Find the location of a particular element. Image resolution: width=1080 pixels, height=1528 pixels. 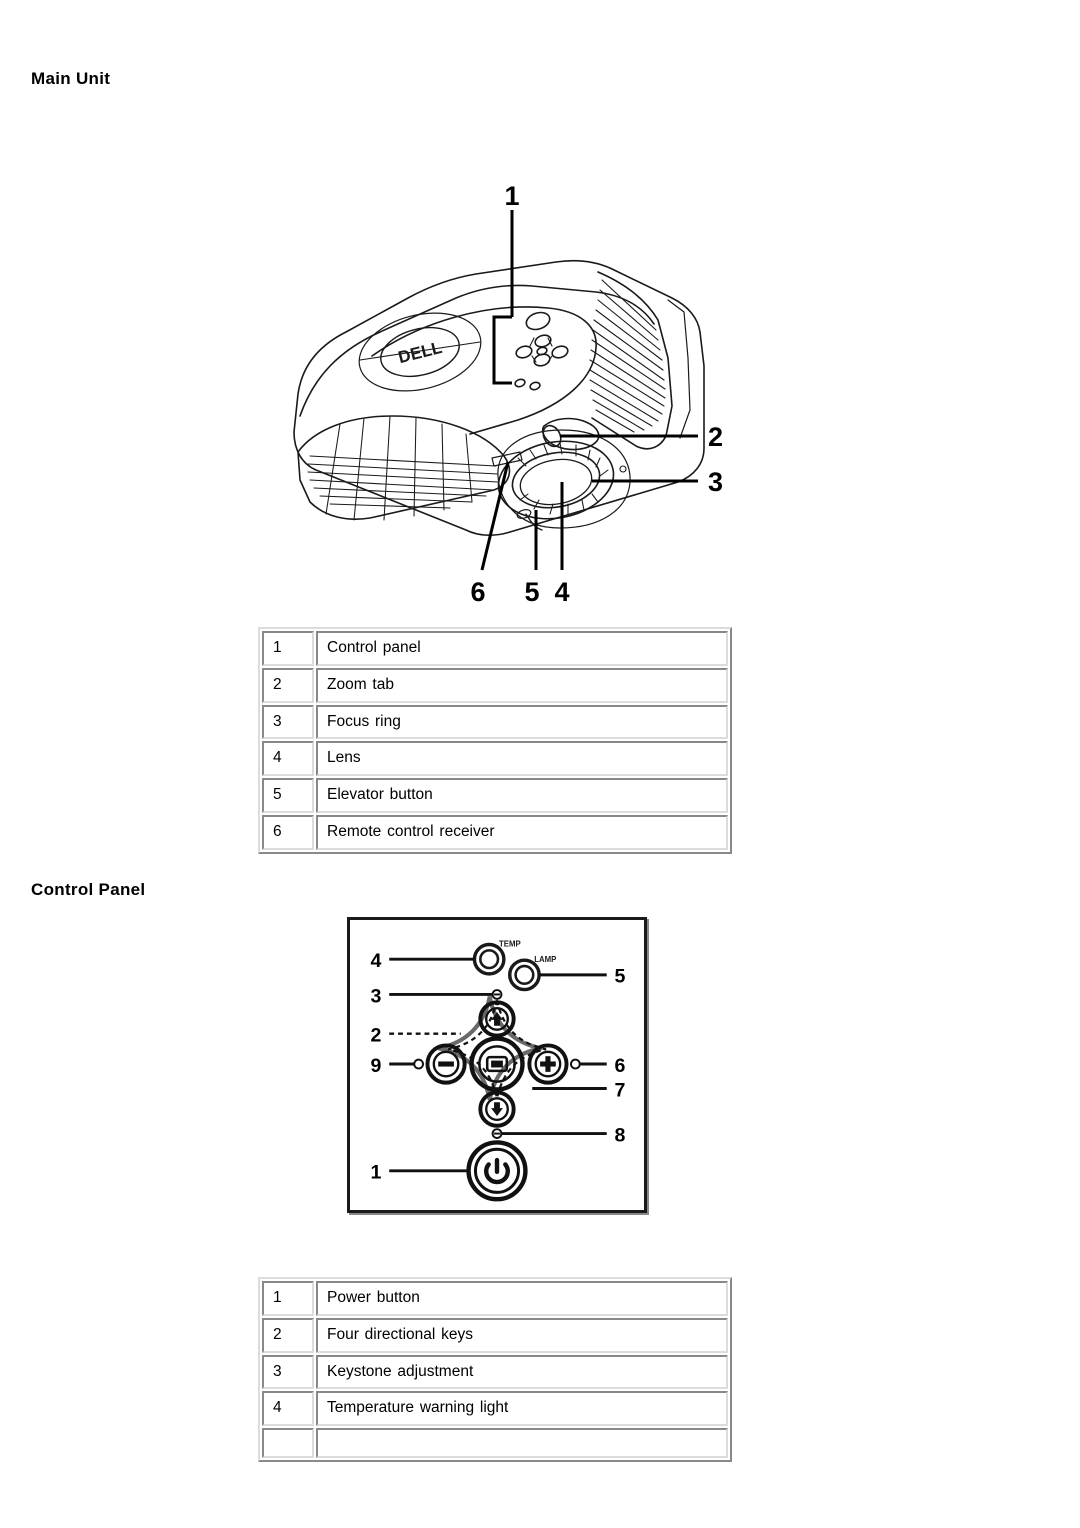

table-row: 2 Four directional keys is located at coordinates (495, 1335).